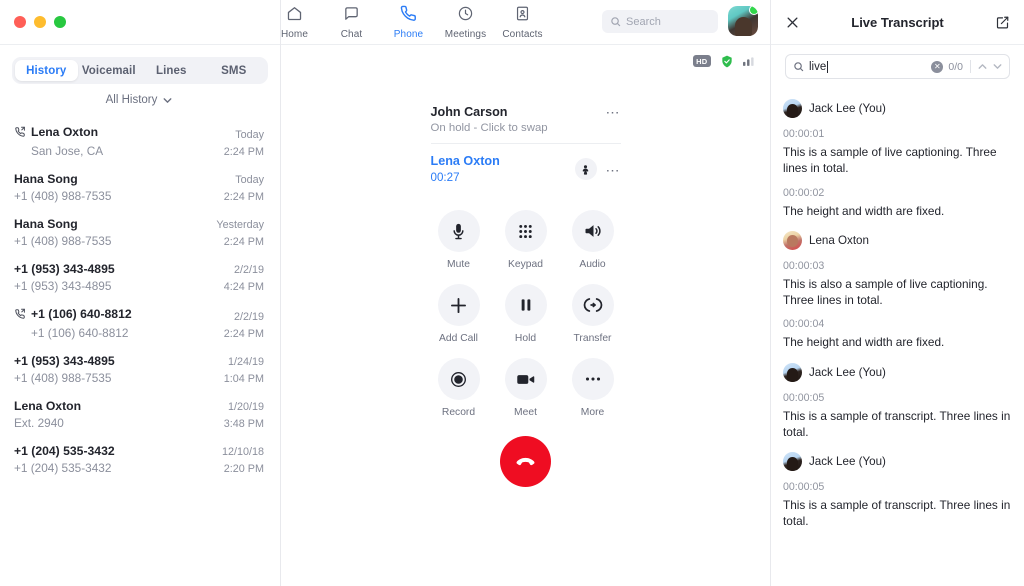  I want to click on pop-out-icon, so click(1002, 22).